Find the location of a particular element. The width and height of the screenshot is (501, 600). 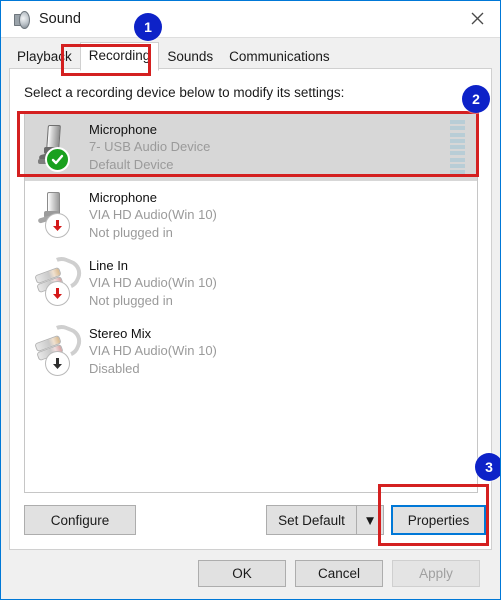

black-down-arrow-badge is located at coordinates (57, 363).